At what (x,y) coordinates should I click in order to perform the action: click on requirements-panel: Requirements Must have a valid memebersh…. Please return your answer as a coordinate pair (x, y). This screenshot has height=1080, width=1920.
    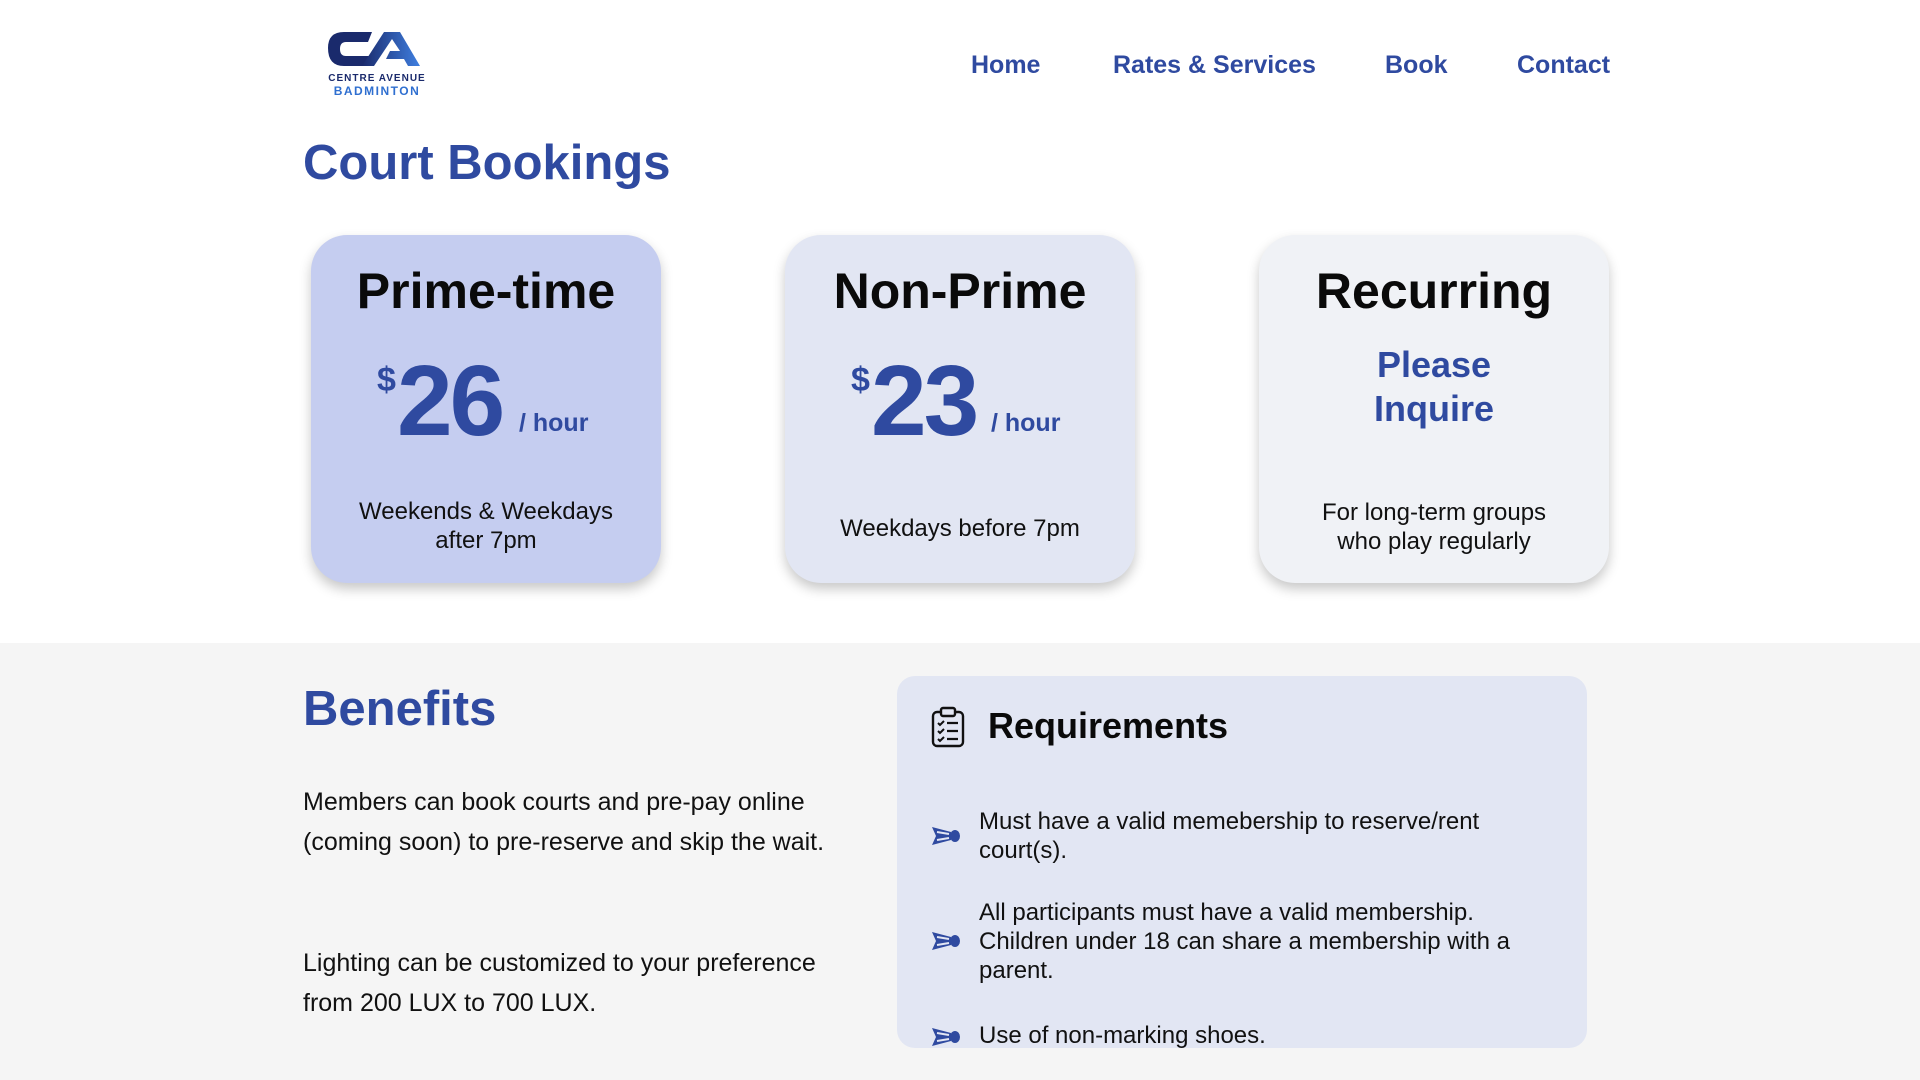
    Looking at the image, I should click on (1242, 862).